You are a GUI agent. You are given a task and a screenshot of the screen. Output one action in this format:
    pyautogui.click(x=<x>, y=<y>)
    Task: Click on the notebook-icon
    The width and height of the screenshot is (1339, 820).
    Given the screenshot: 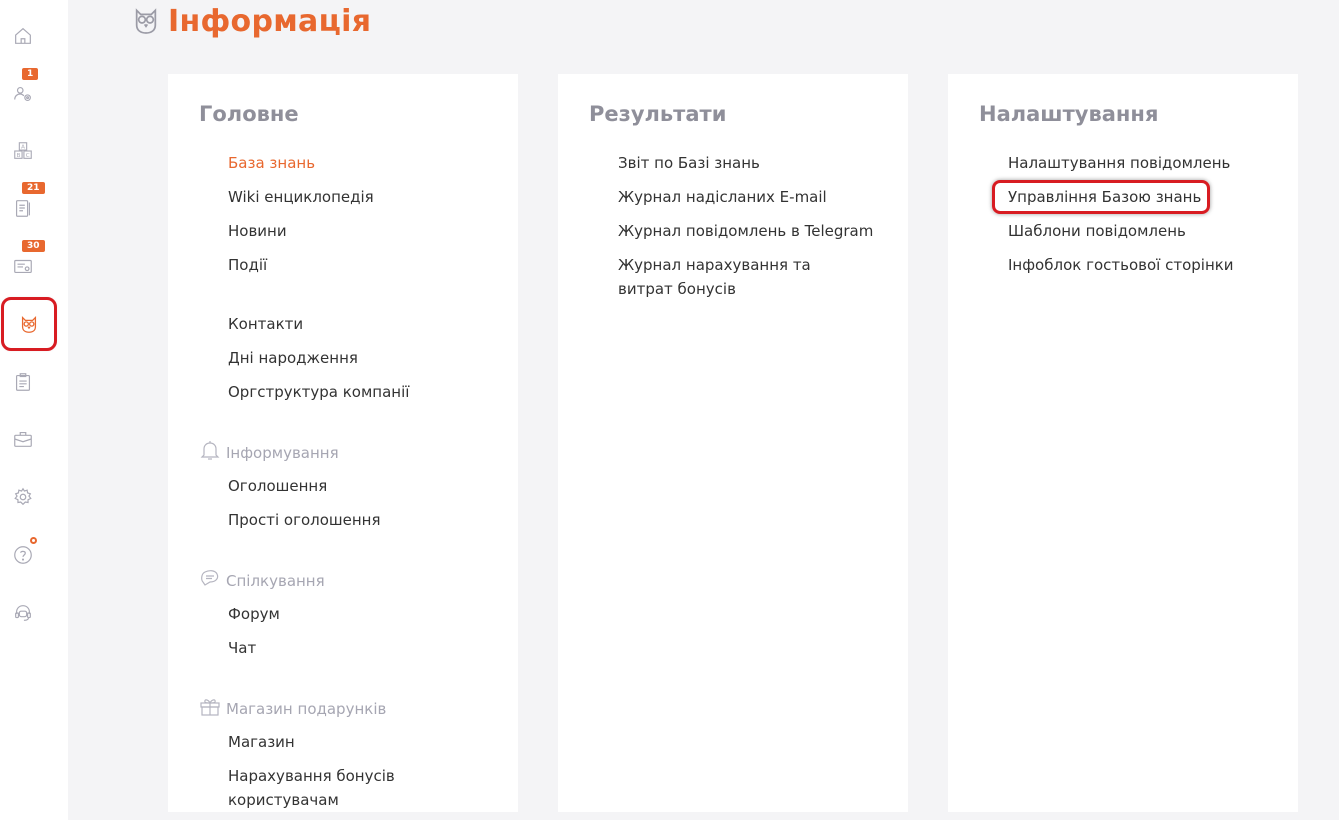 What is the action you would take?
    pyautogui.click(x=23, y=208)
    